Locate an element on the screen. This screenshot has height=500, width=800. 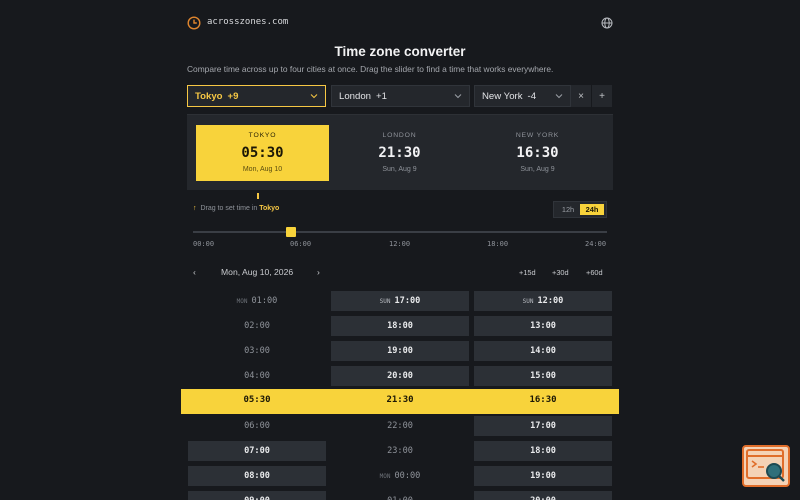
hour-cell: 23:00 is located at coordinates (400, 451).